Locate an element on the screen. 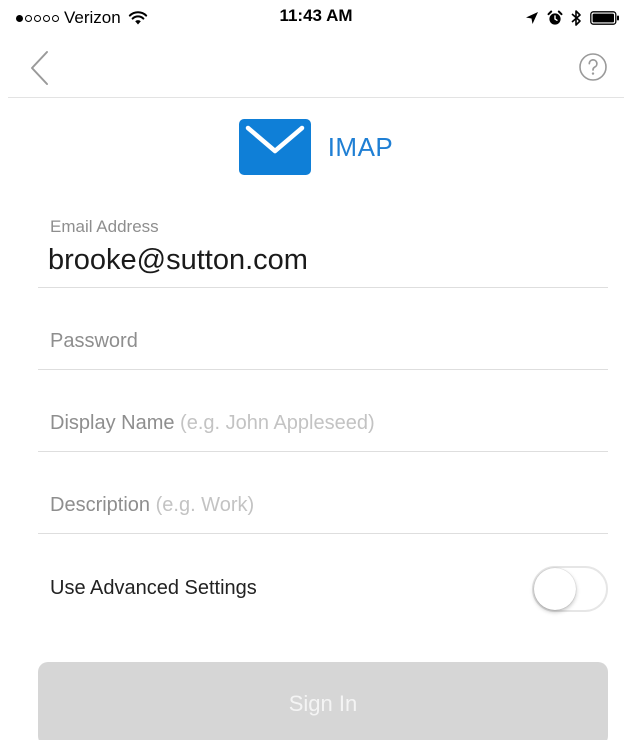  nav-divider is located at coordinates (316, 97).